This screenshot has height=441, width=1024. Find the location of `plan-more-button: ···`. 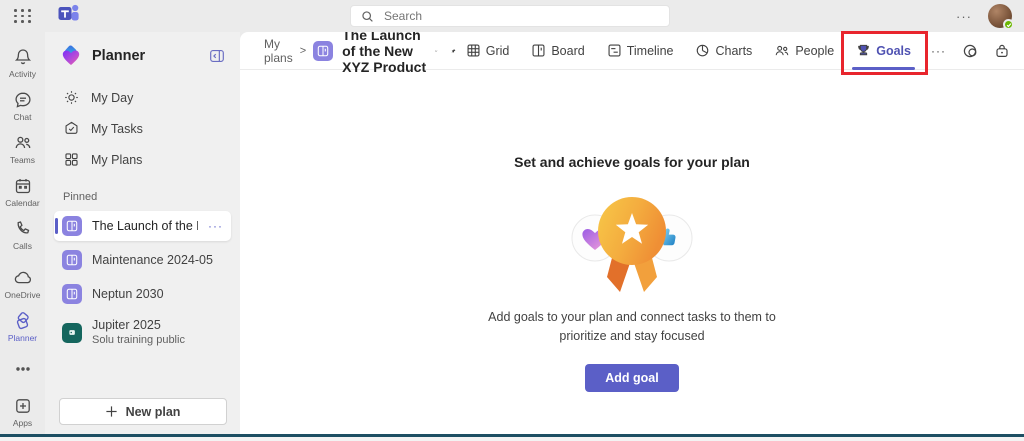

plan-more-button: ··· is located at coordinates (215, 226).